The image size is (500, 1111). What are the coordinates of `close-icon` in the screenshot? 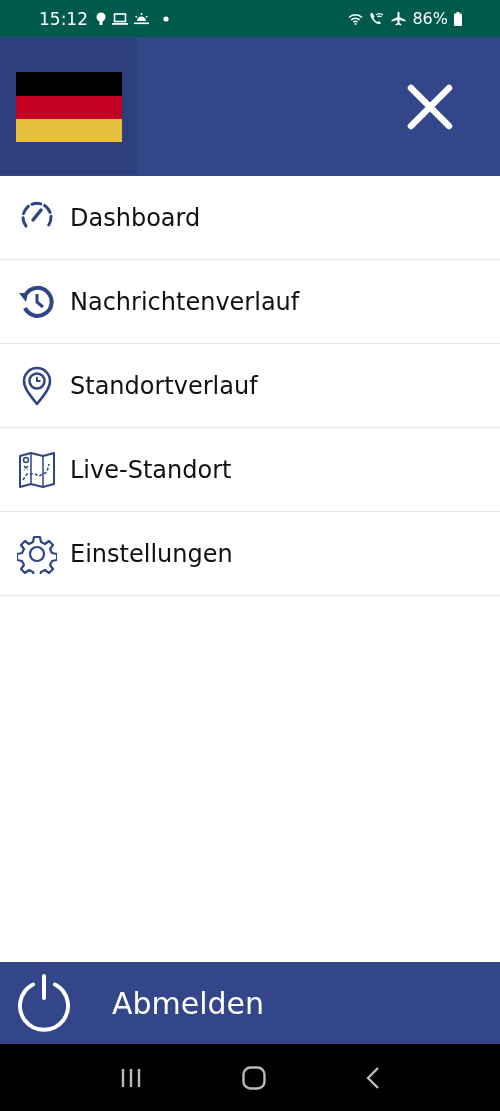 It's located at (430, 106).